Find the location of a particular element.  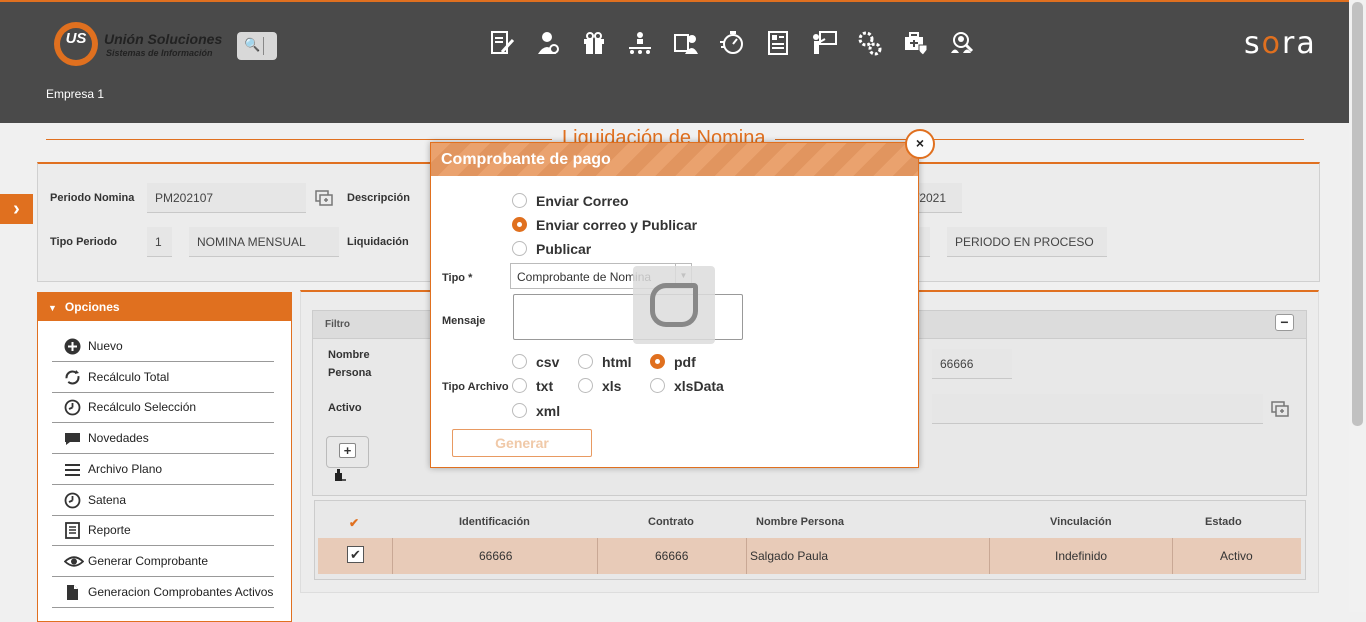

org-chart-icon is located at coordinates (640, 43).